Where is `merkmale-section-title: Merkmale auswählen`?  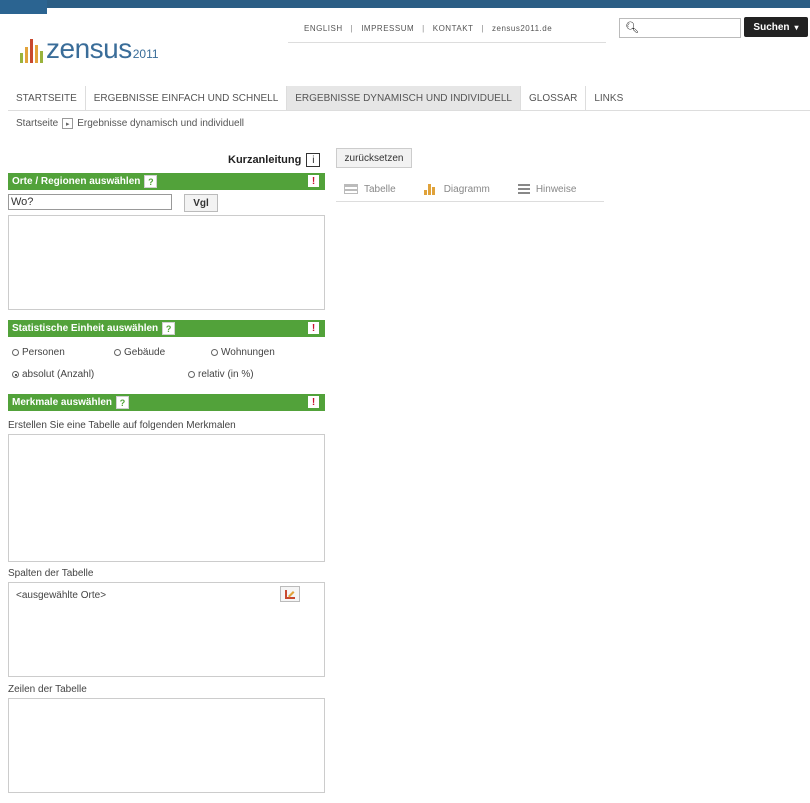 merkmale-section-title: Merkmale auswählen is located at coordinates (62, 402).